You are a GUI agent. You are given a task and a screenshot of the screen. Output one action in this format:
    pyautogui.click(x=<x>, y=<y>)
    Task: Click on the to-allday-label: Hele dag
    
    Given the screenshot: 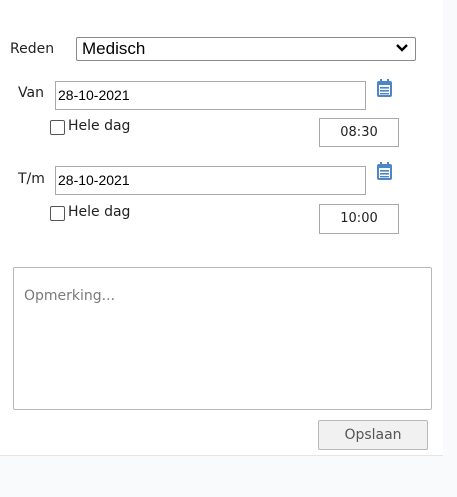 What is the action you would take?
    pyautogui.click(x=99, y=212)
    